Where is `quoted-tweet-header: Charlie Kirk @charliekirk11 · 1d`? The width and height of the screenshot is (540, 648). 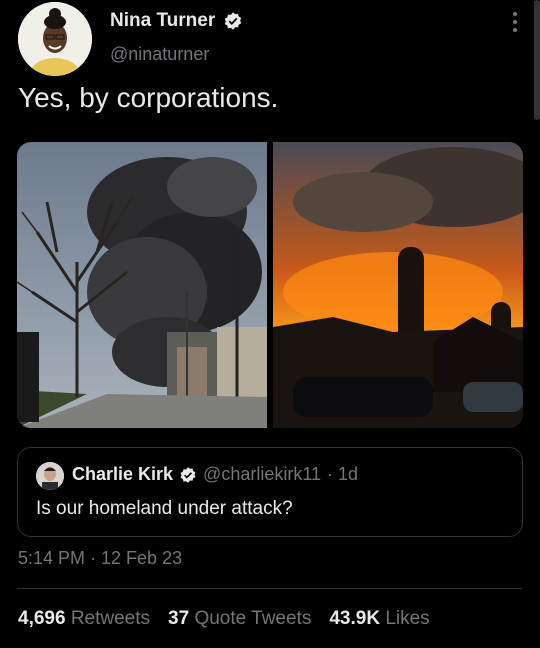 quoted-tweet-header: Charlie Kirk @charliekirk11 · 1d is located at coordinates (215, 474).